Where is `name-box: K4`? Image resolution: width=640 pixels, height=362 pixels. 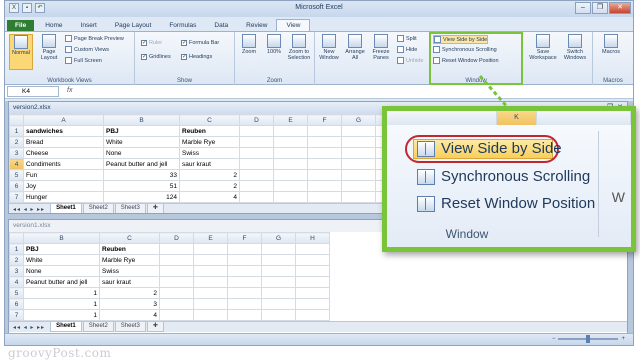
name-box: K4 is located at coordinates (33, 91).